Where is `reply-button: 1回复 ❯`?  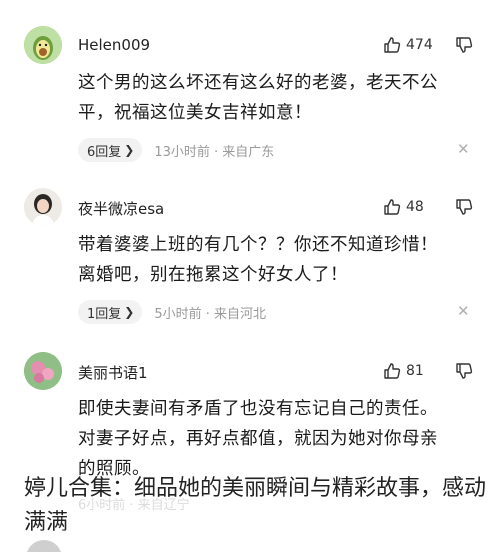
reply-button: 1回复 ❯ is located at coordinates (110, 312).